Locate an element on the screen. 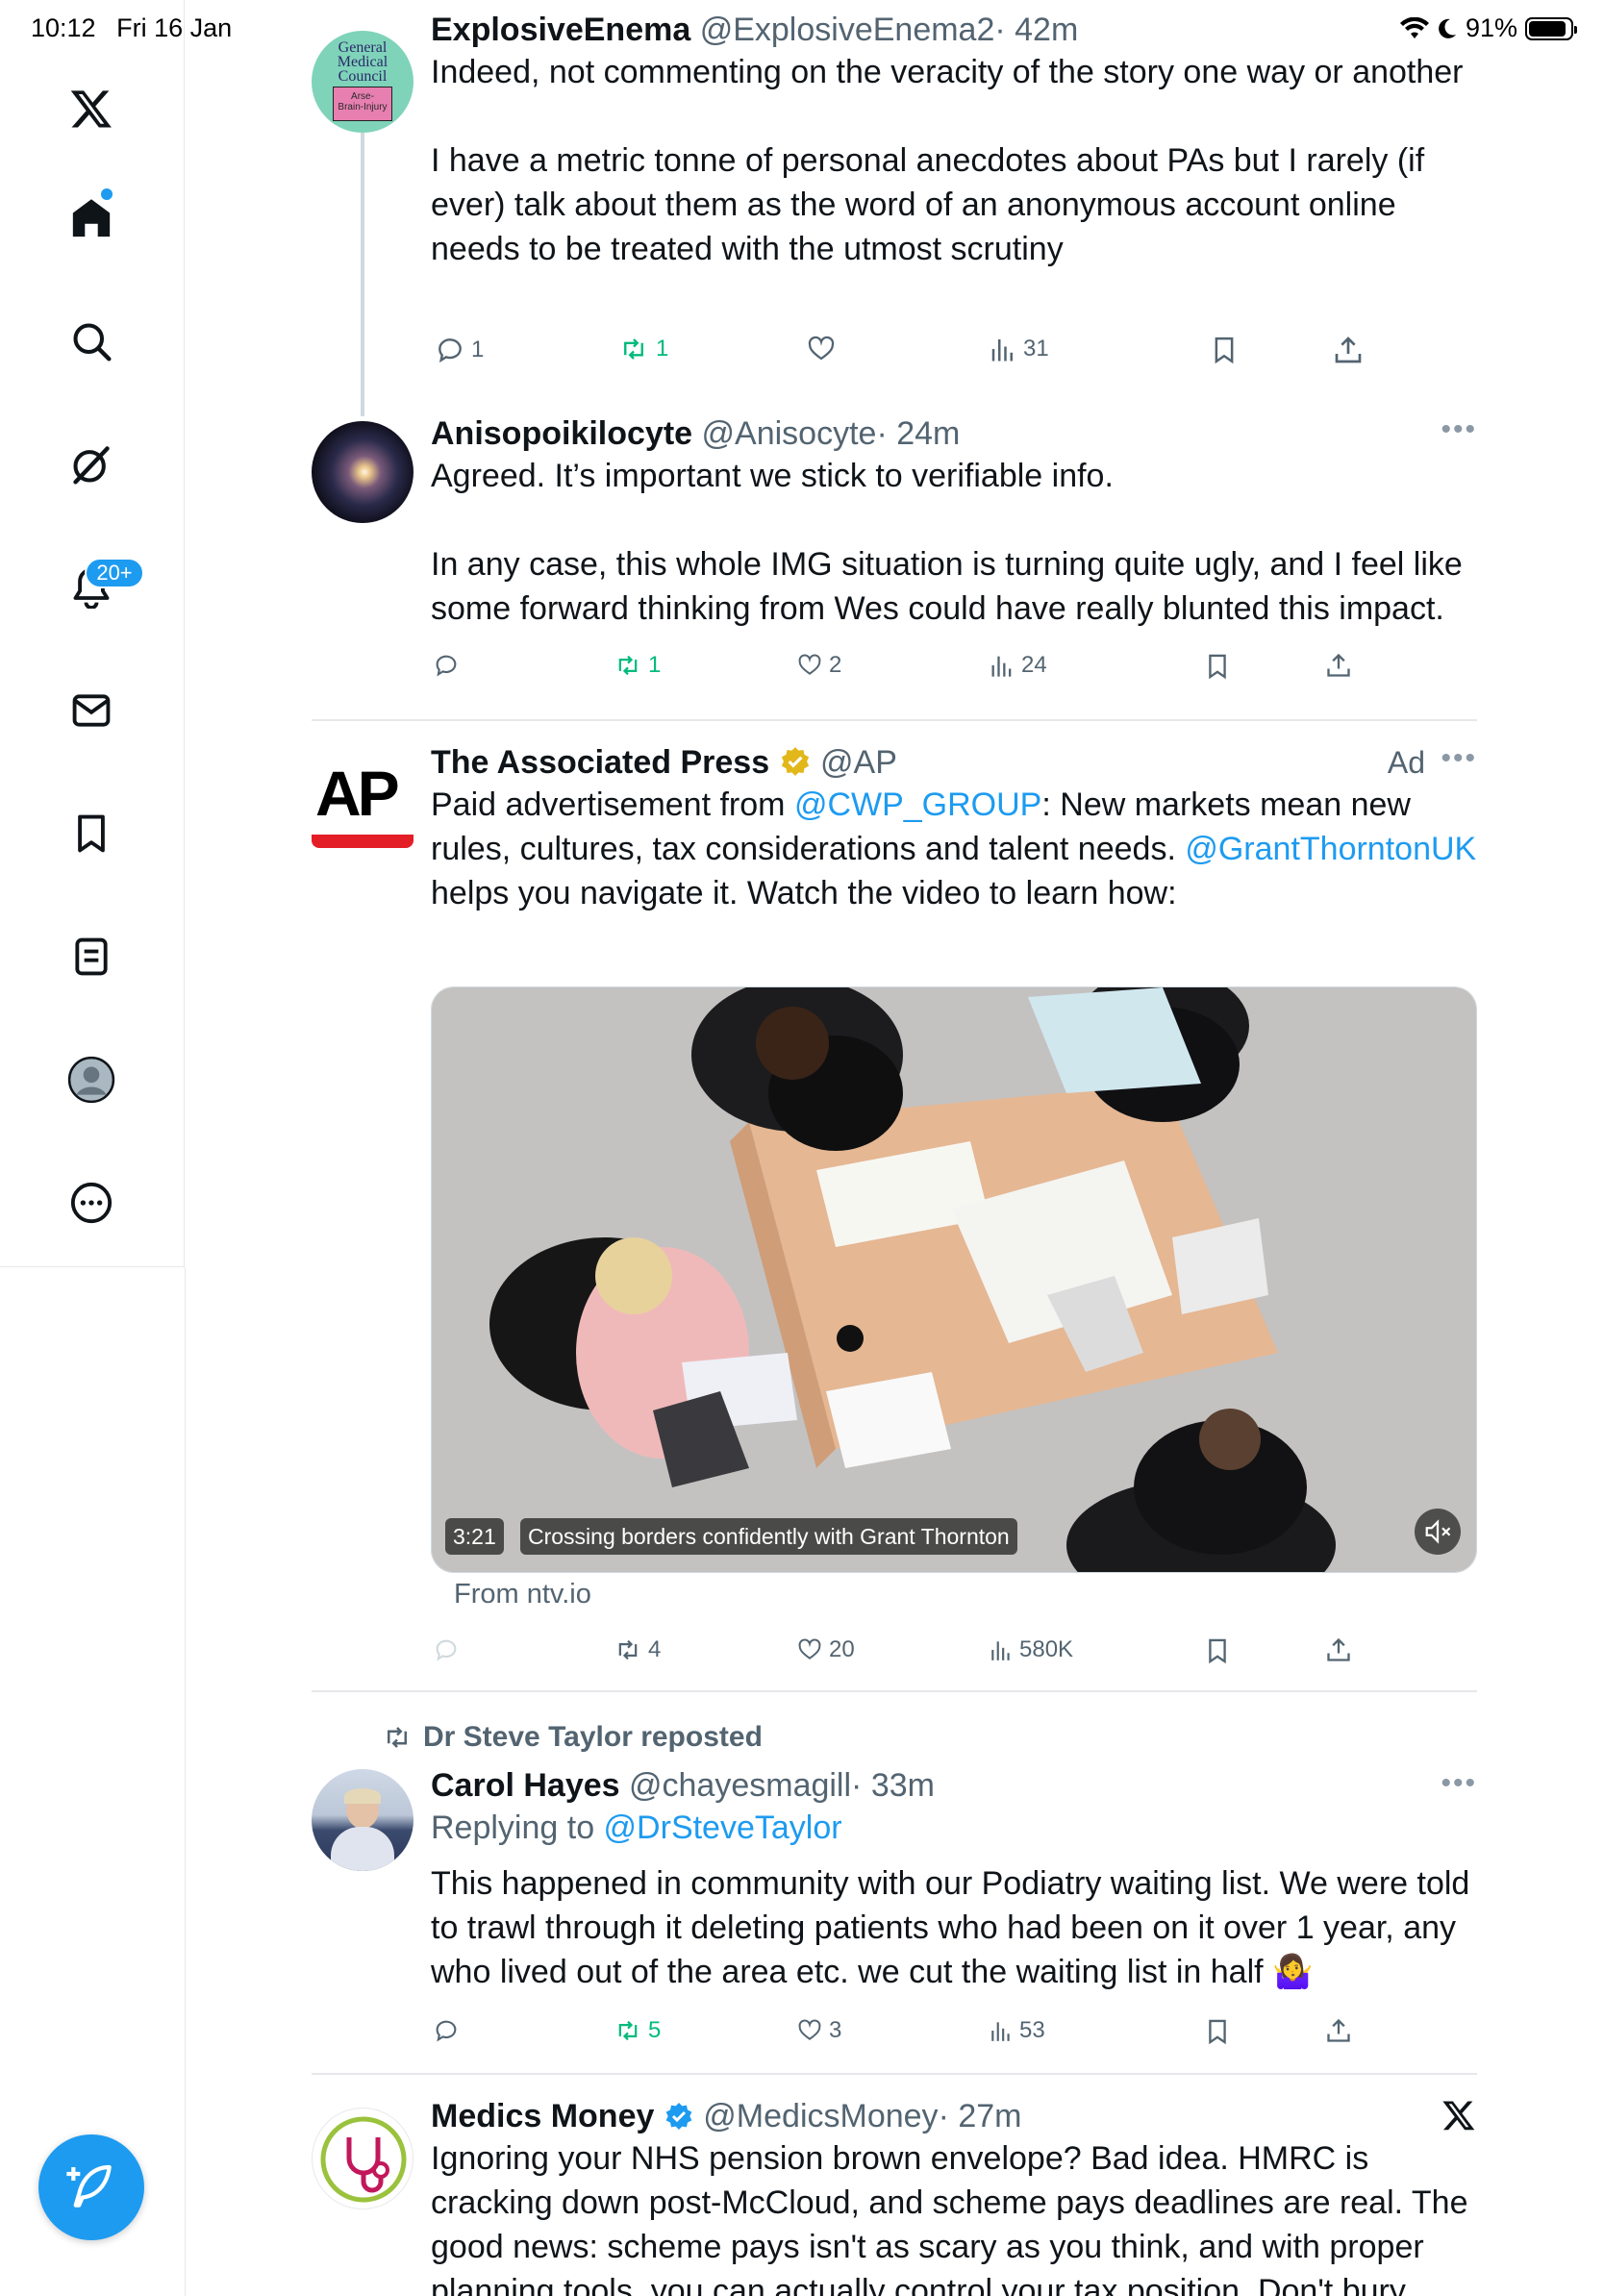 The image size is (1604, 2296). display-name: The Associated Press is located at coordinates (600, 762).